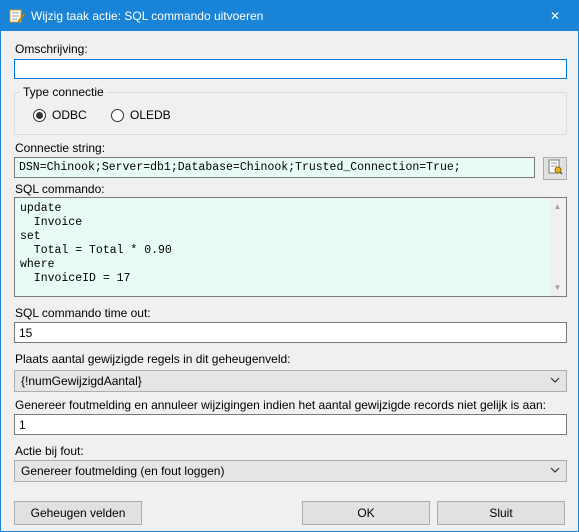 The height and width of the screenshot is (532, 579). I want to click on radio-odbc-indicator, so click(39, 115).